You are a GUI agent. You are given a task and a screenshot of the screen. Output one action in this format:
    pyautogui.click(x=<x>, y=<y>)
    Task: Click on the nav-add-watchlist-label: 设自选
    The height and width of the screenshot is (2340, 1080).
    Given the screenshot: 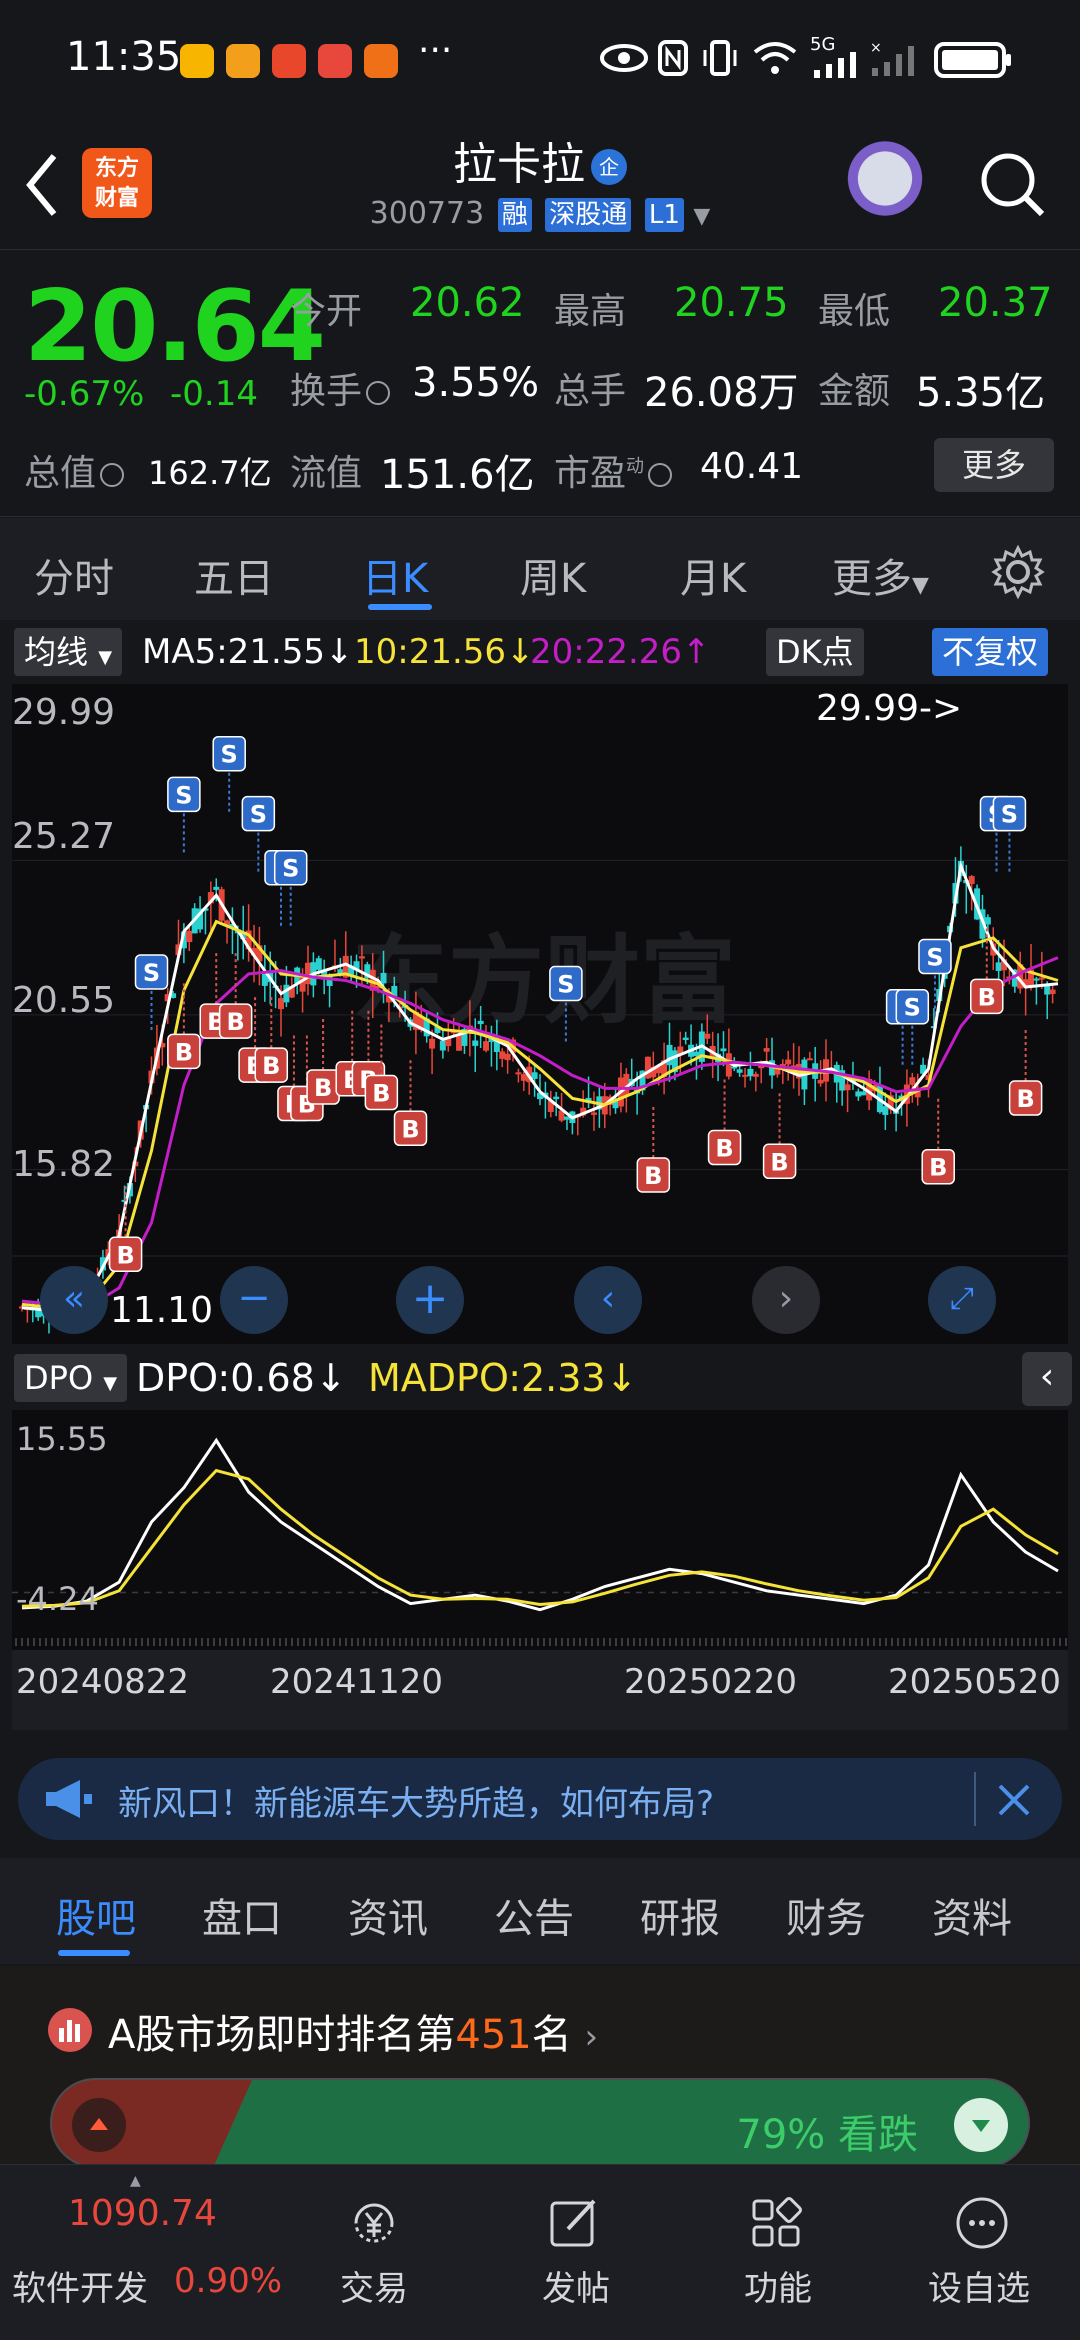 What is the action you would take?
    pyautogui.click(x=979, y=2289)
    